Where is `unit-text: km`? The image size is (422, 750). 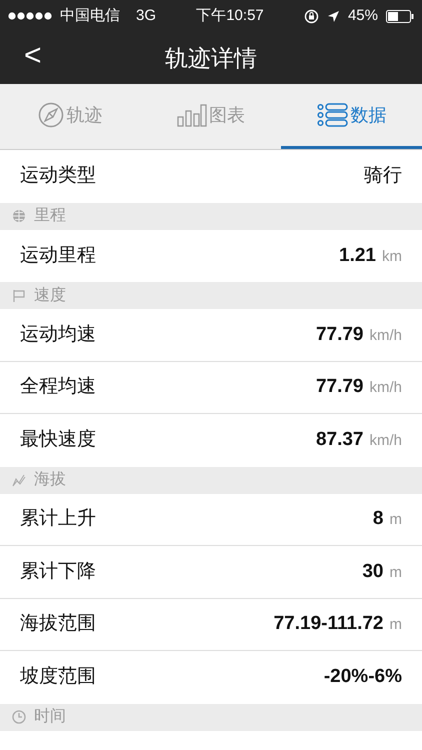
unit-text: km is located at coordinates (392, 256).